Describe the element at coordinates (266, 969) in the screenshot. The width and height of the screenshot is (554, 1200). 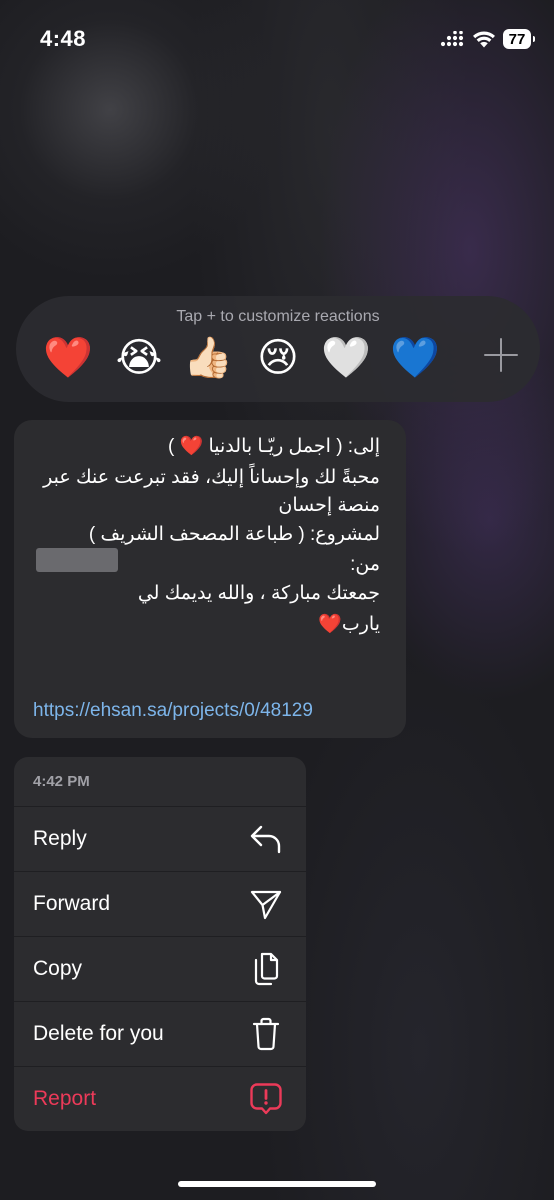
I see `copy-icon` at that location.